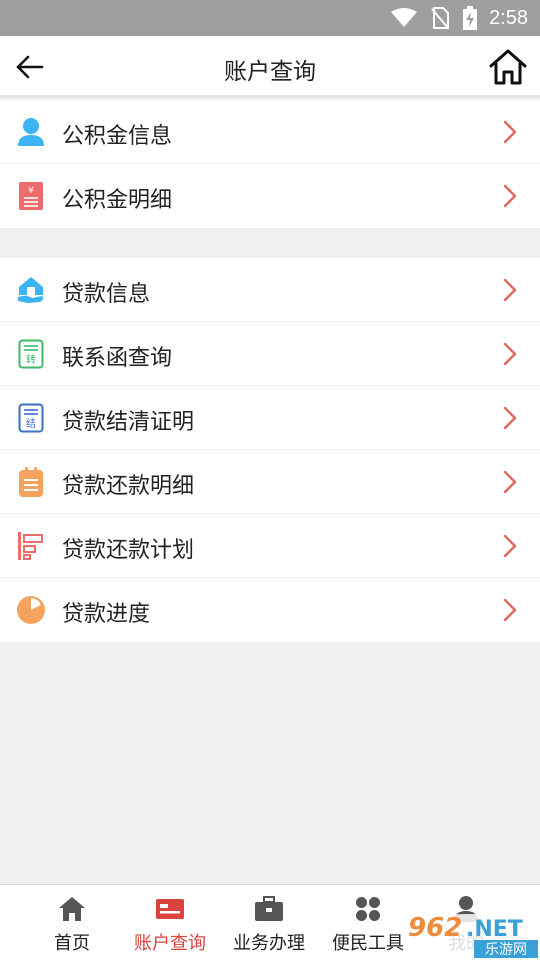  I want to click on tab-account-query: 账户查询, so click(170, 922).